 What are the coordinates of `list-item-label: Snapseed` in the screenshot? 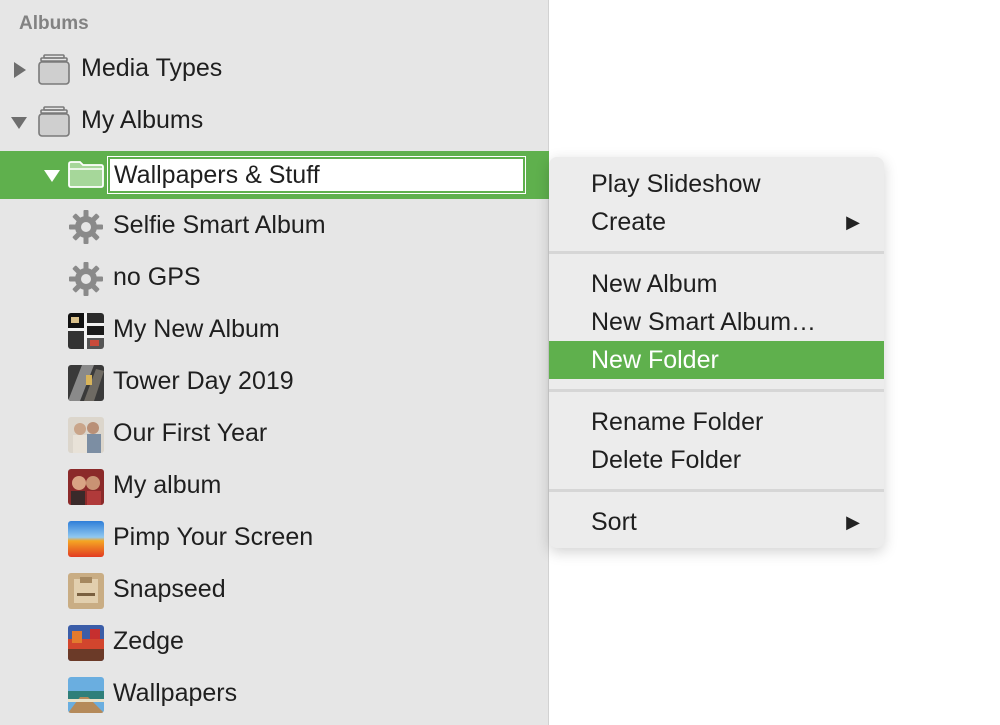 It's located at (169, 589).